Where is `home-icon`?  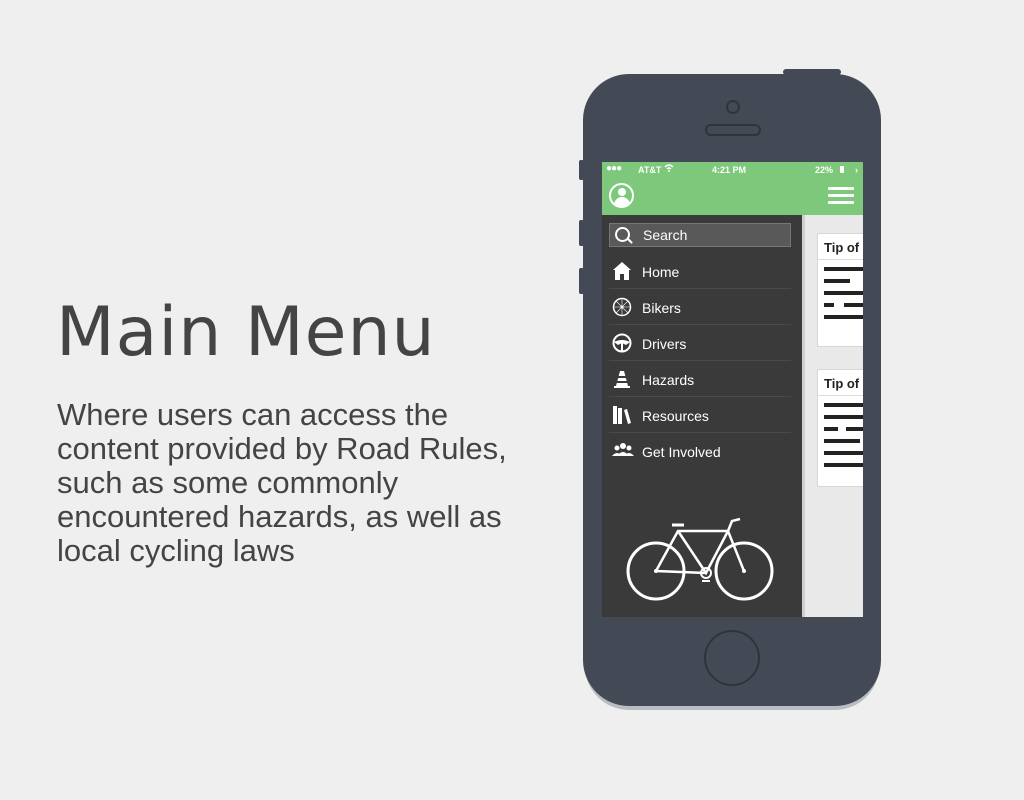 home-icon is located at coordinates (622, 271).